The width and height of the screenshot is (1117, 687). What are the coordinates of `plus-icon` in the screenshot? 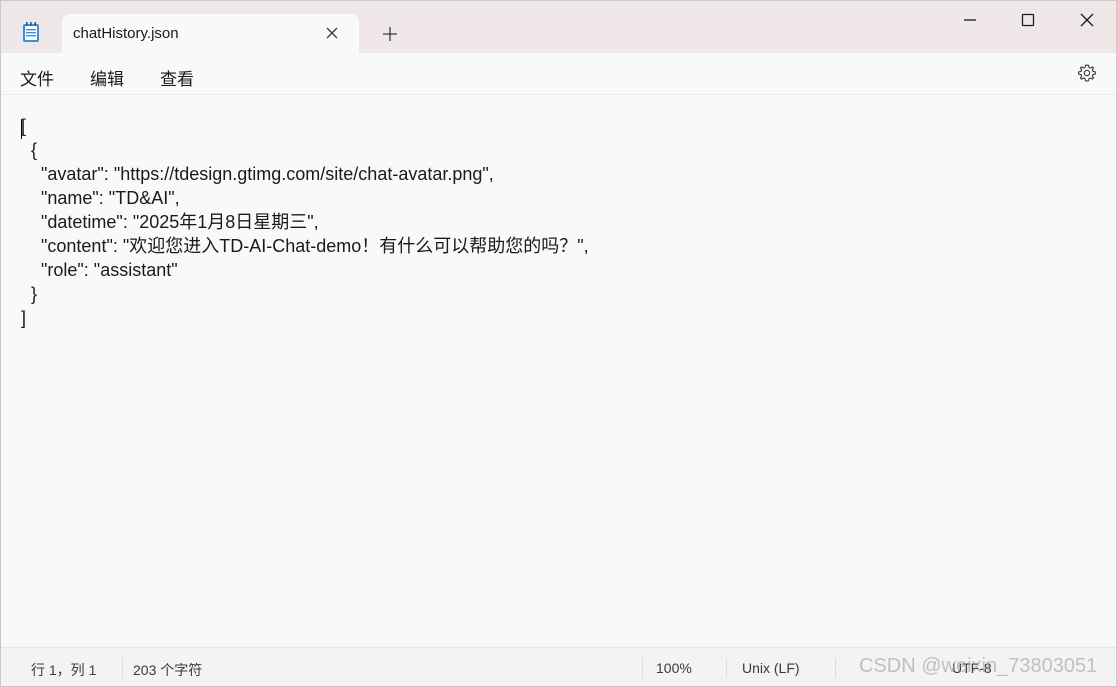 It's located at (390, 34).